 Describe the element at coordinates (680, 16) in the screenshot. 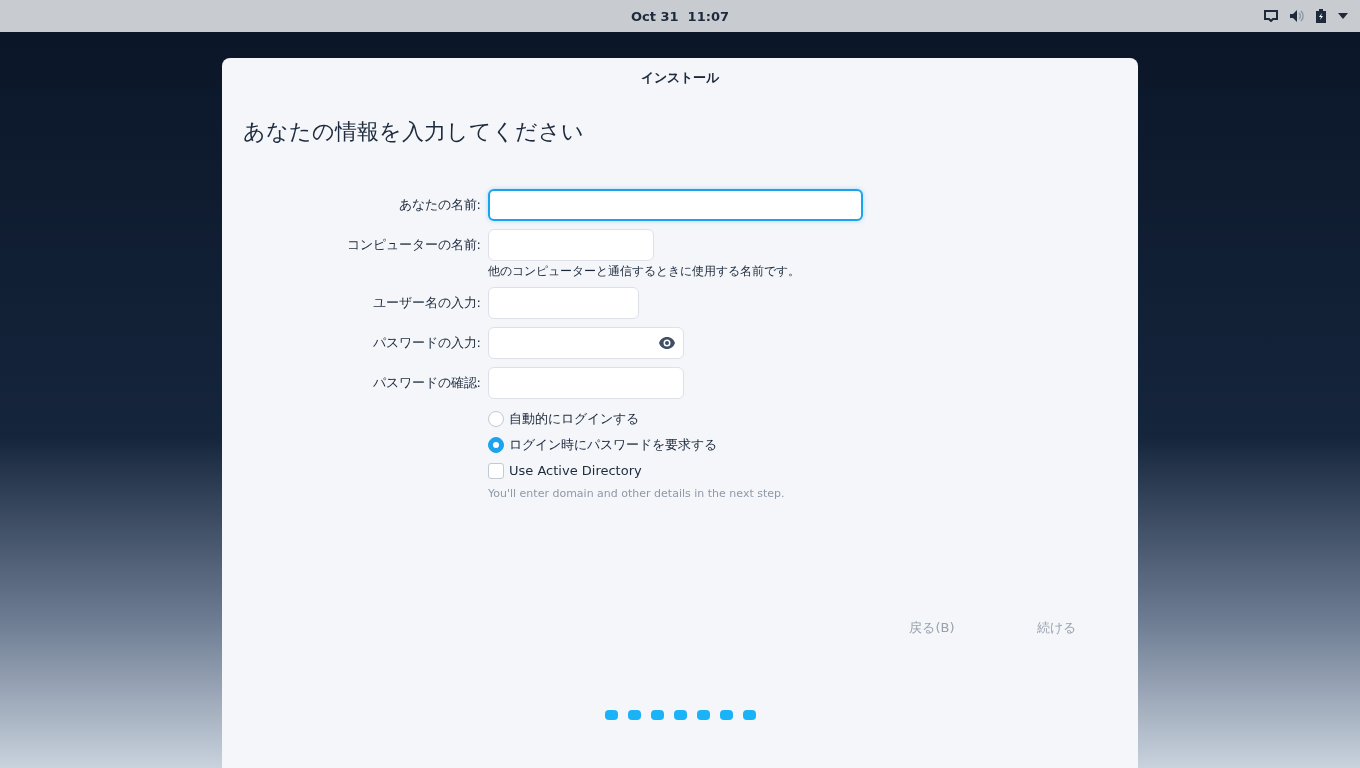

I see `clock: Oct 31 11:07` at that location.